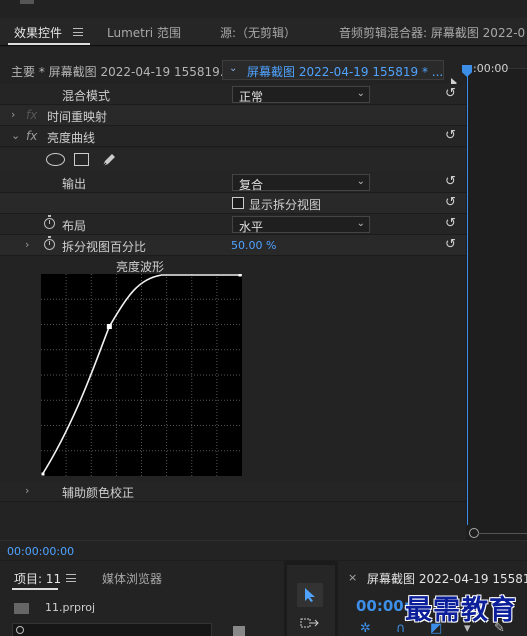  What do you see at coordinates (258, 32) in the screenshot?
I see `tab-source: 源:（无剪辑）` at bounding box center [258, 32].